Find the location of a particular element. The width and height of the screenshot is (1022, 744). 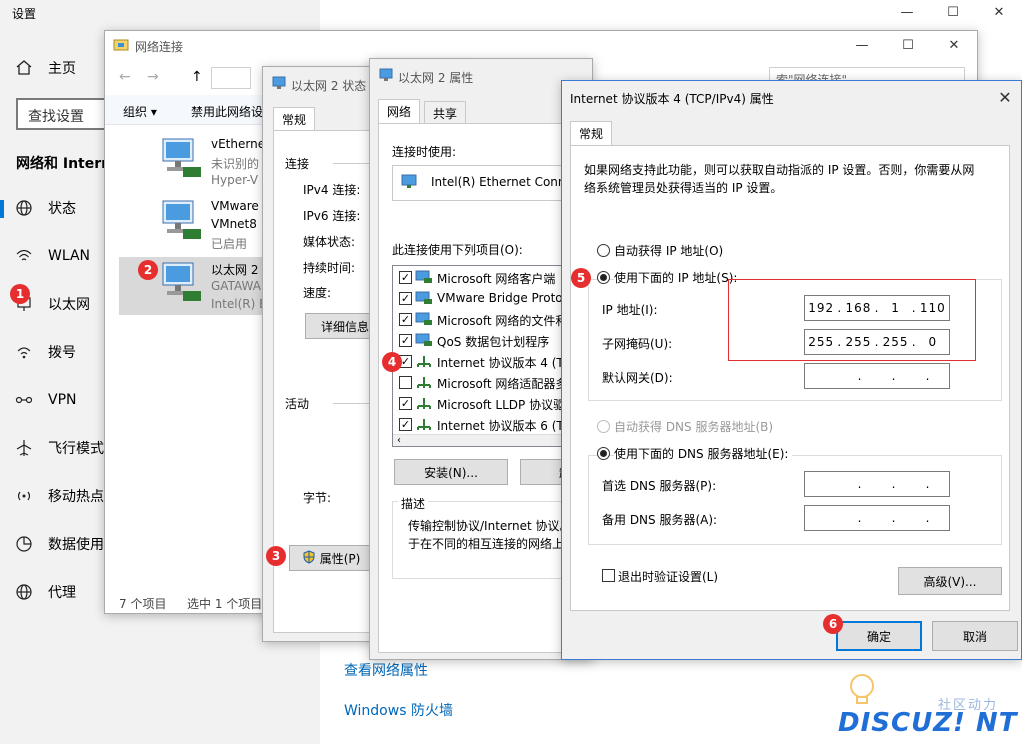

properties-dialog-title: 以太网 2 属性 is located at coordinates (436, 78).